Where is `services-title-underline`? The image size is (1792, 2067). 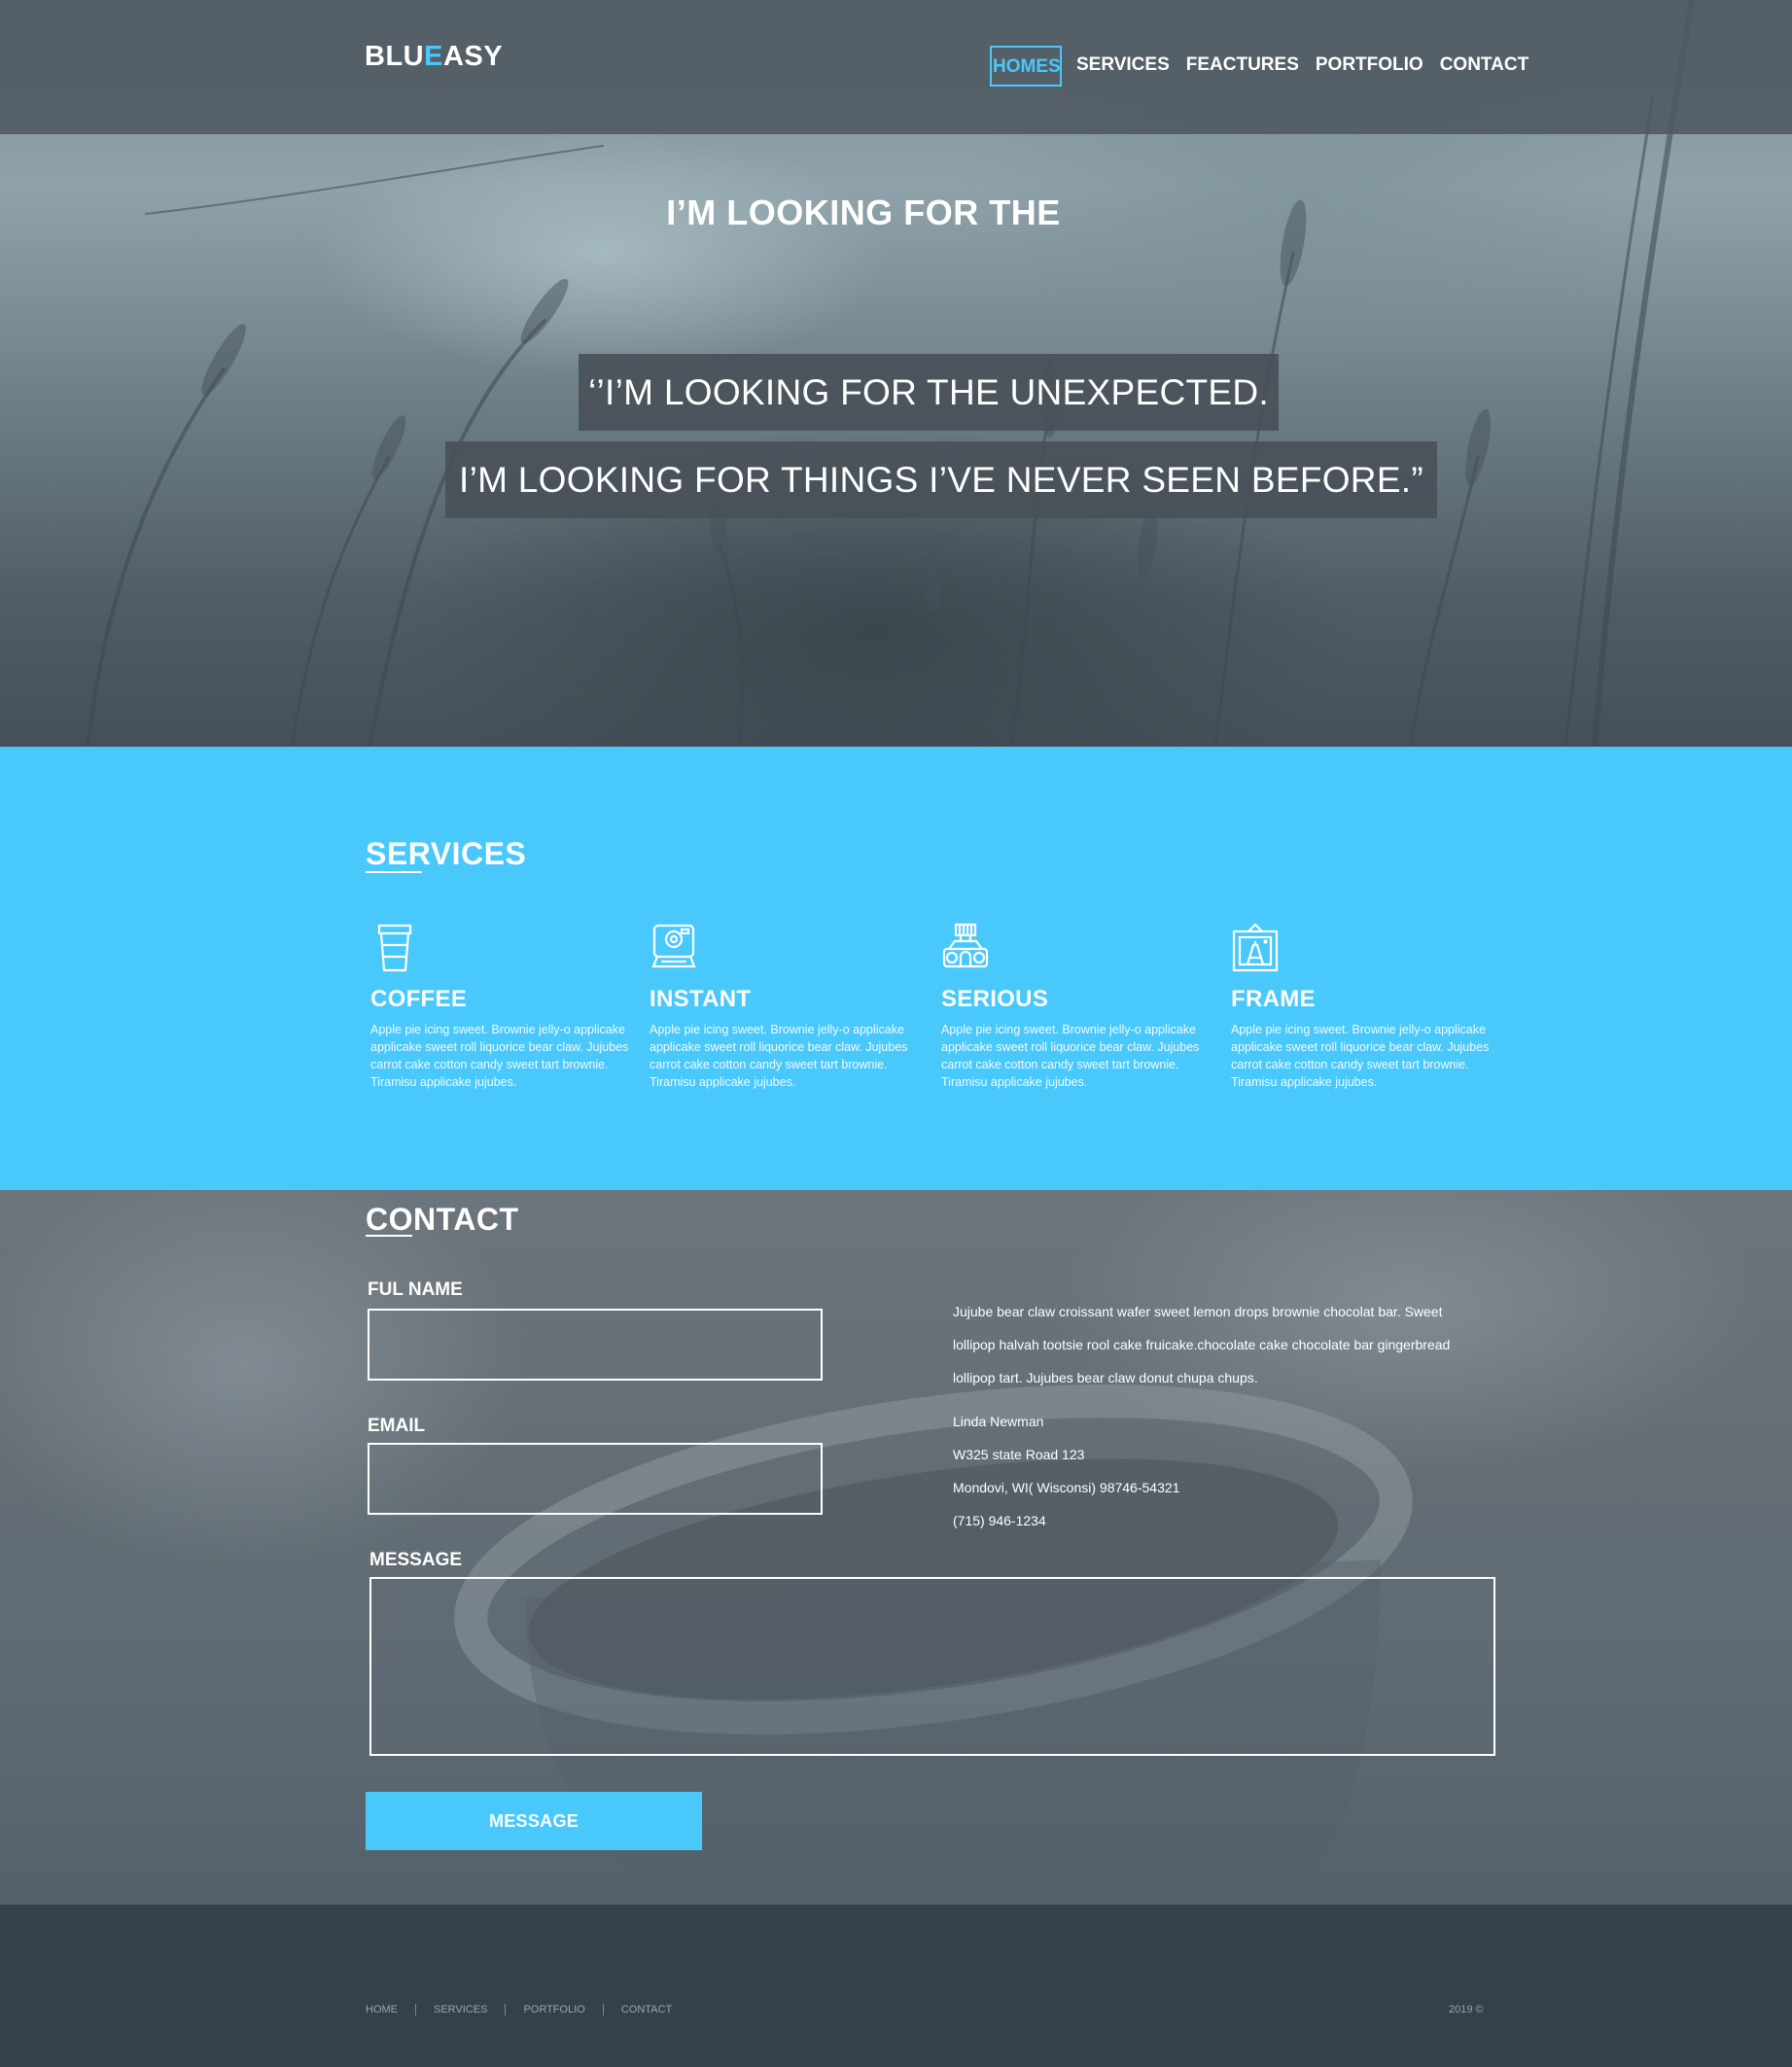
services-title-underline is located at coordinates (394, 872).